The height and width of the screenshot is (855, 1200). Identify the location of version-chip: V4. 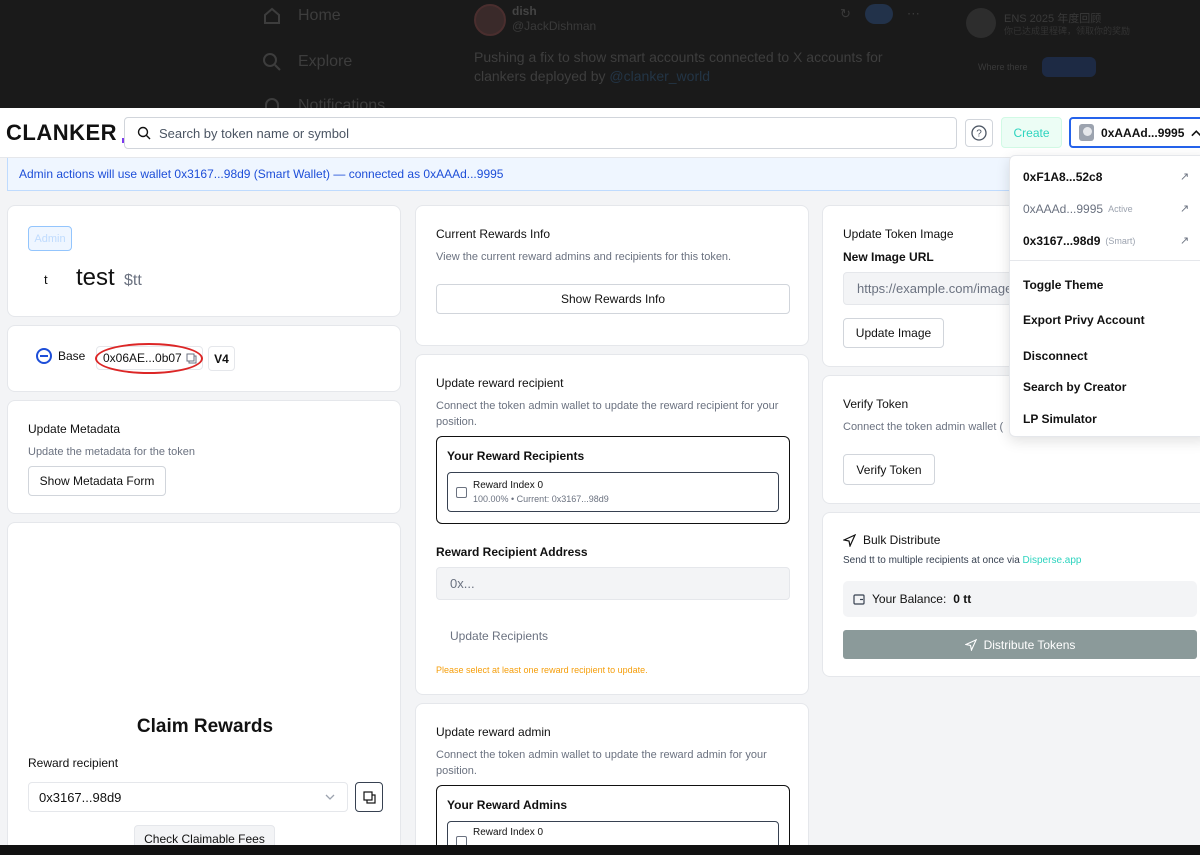
(221, 358).